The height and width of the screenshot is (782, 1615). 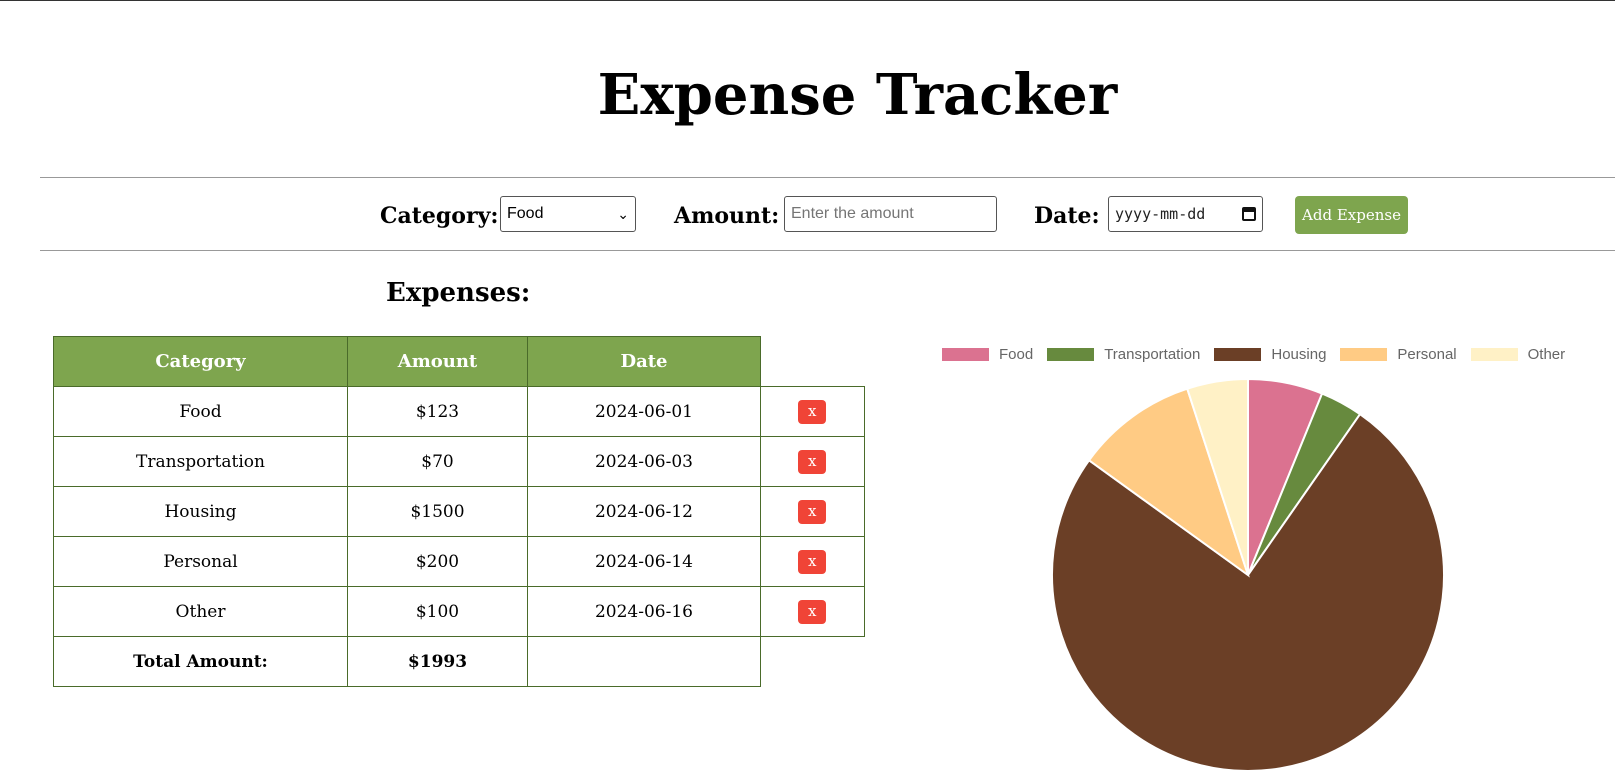 I want to click on legend-label: Food, so click(x=1016, y=354).